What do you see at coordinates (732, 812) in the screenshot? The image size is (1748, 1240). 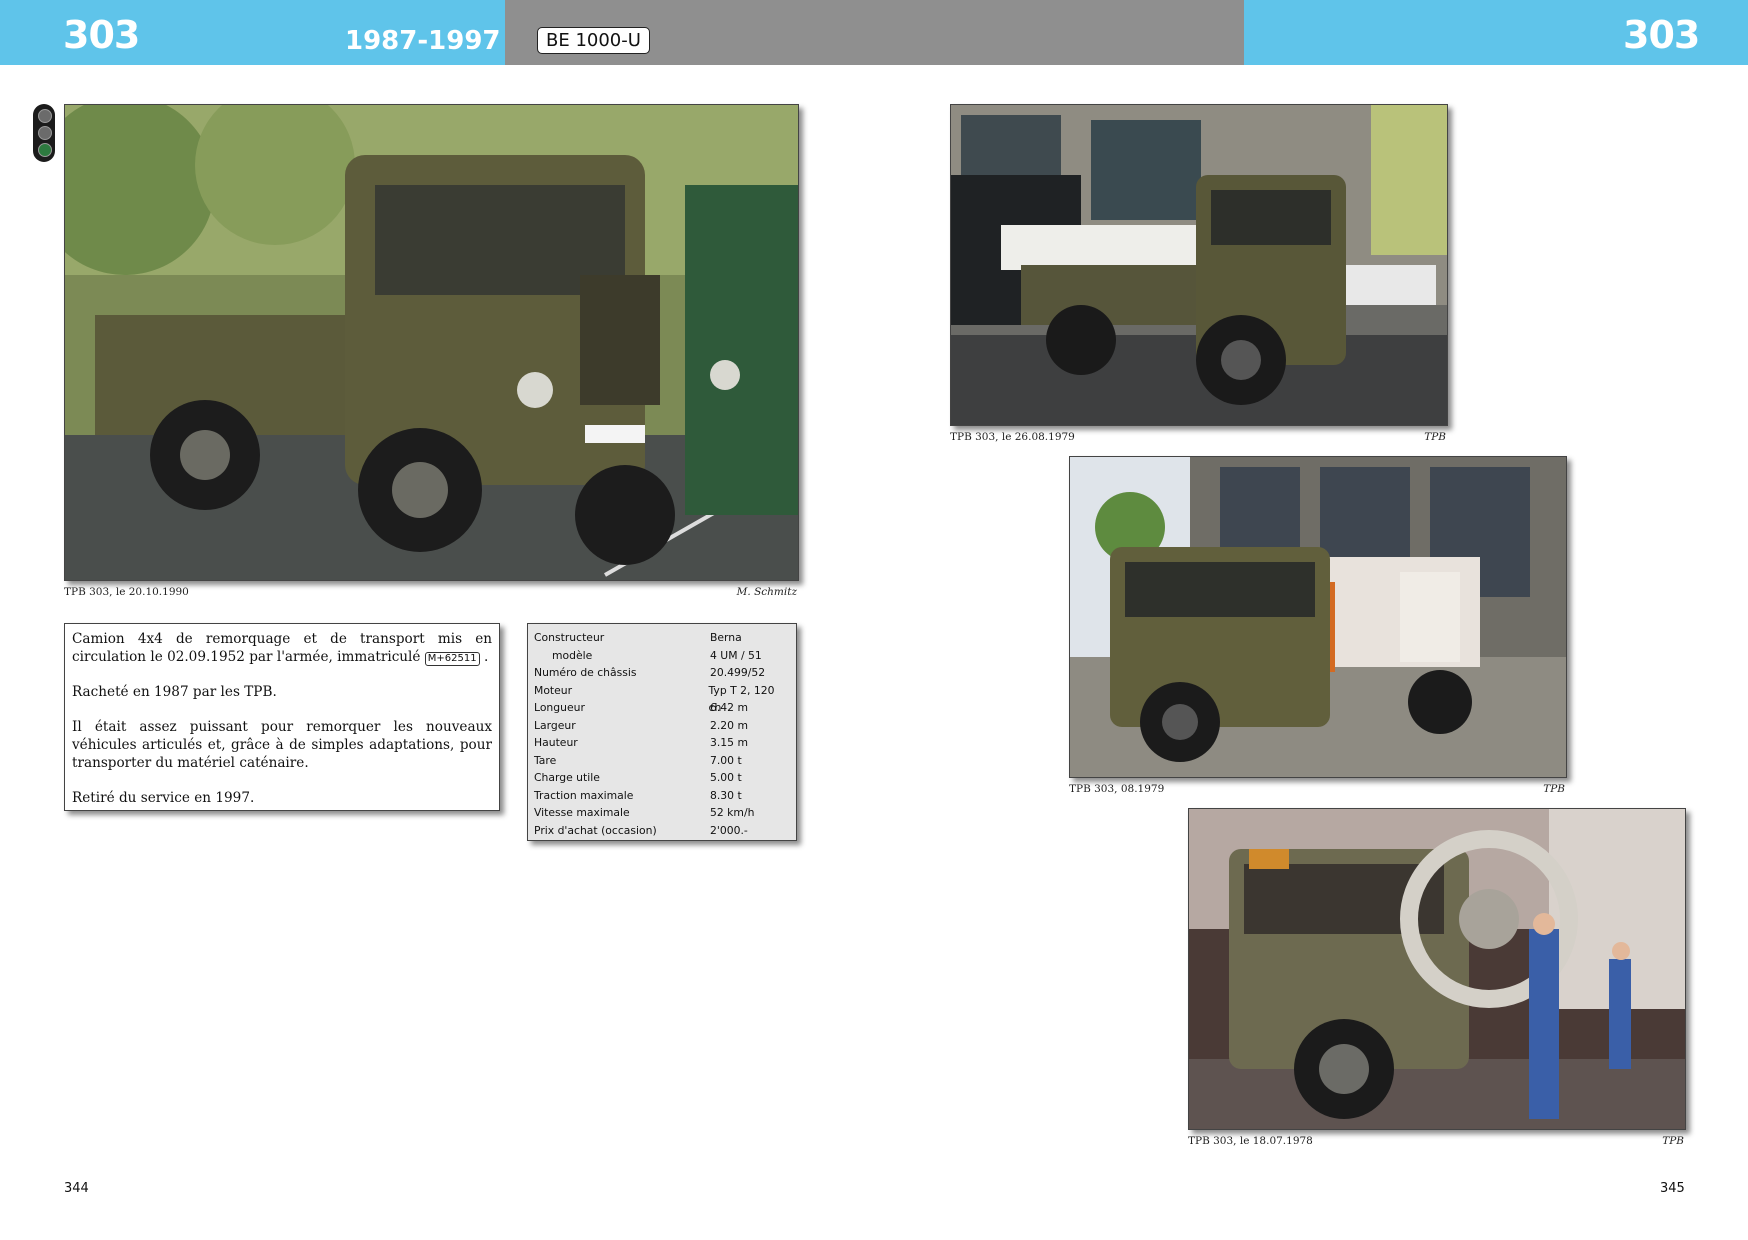 I see `spec-value: 52 km/h` at bounding box center [732, 812].